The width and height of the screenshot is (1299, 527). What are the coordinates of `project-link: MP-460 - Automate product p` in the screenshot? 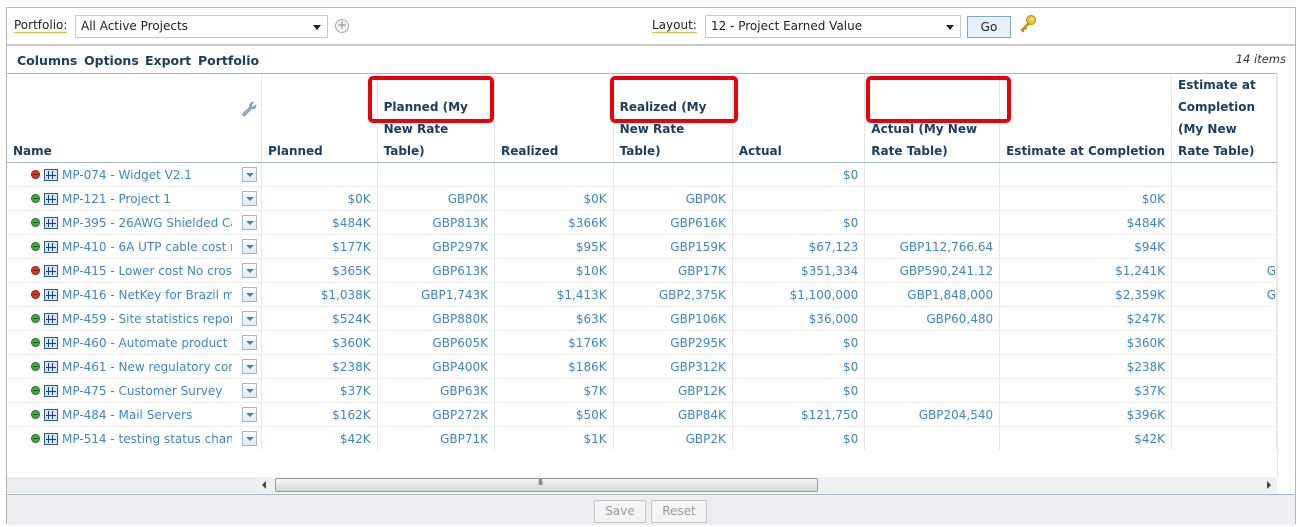 It's located at (147, 343).